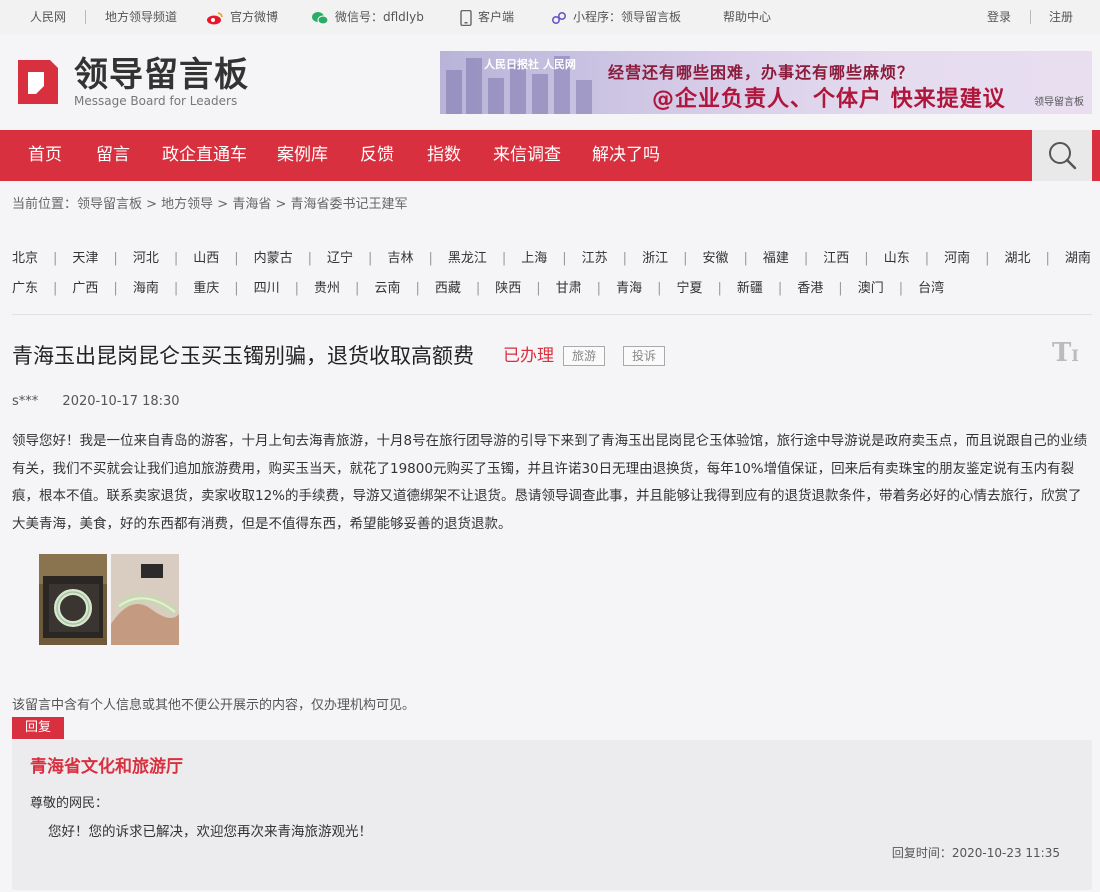 Image resolution: width=1100 pixels, height=892 pixels. What do you see at coordinates (209, 202) in the screenshot?
I see `breadcrumb: 当前位置：领导留言板 > 地方领导 > 青海省 > 青海省委书记王建军` at bounding box center [209, 202].